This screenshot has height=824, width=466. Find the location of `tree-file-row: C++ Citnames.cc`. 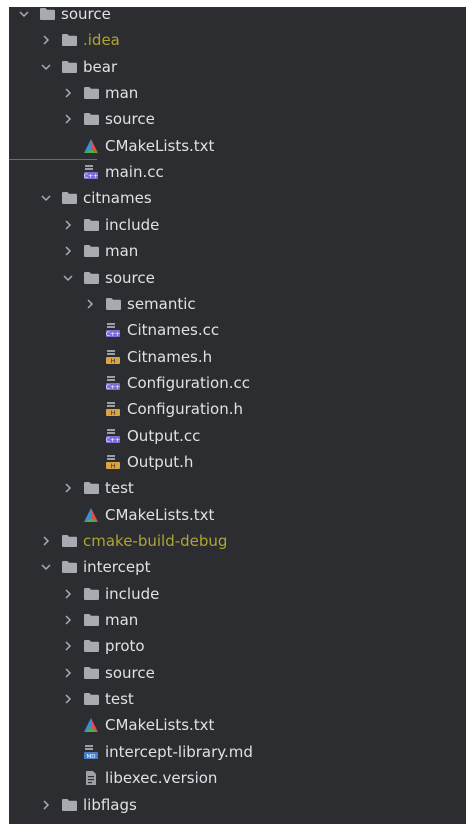

tree-file-row: C++ Citnames.cc is located at coordinates (237, 330).